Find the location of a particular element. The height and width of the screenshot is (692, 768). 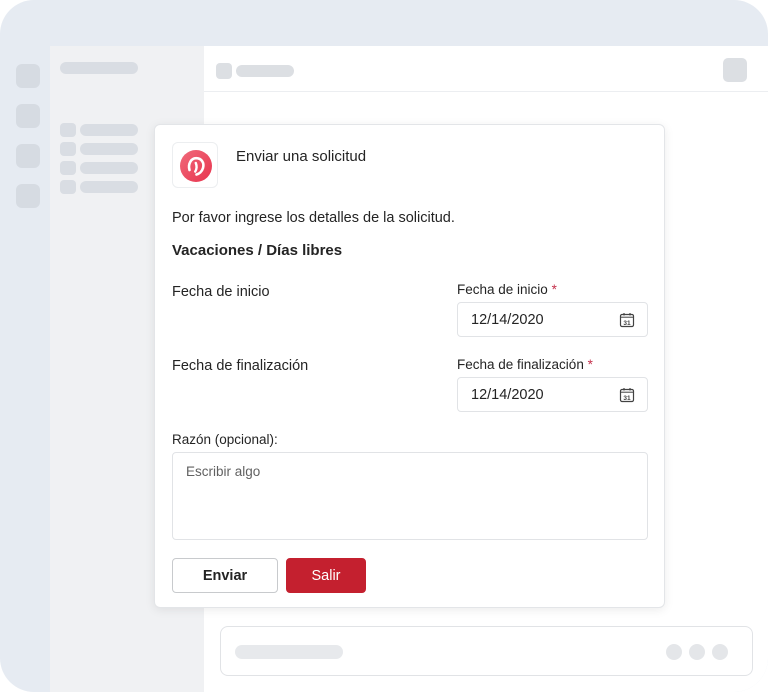

end-date-row-label: Fecha de finalización is located at coordinates (240, 366).